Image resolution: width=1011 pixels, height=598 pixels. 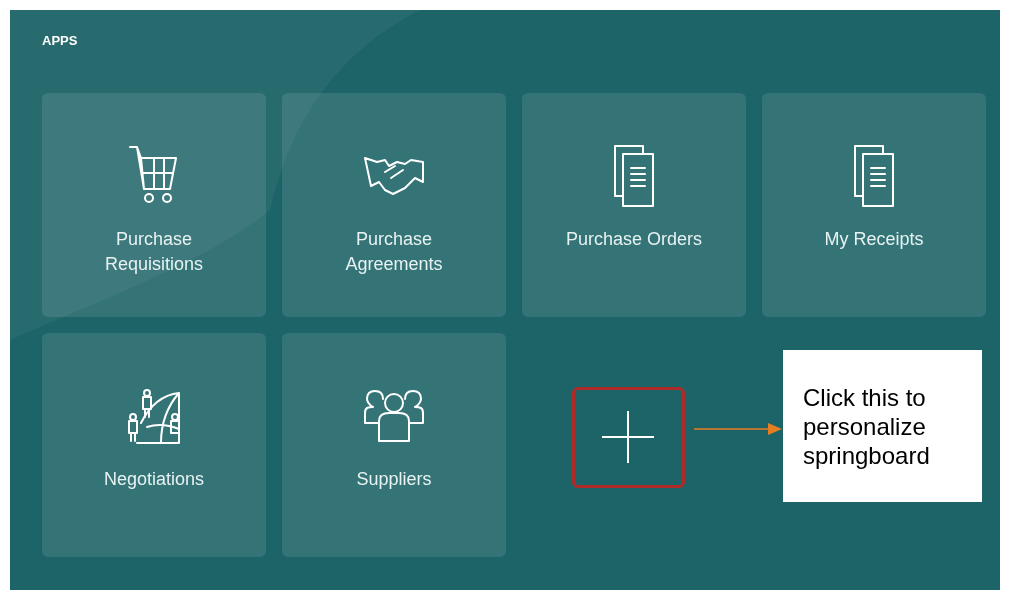 I want to click on section-title: APPS, so click(x=60, y=41).